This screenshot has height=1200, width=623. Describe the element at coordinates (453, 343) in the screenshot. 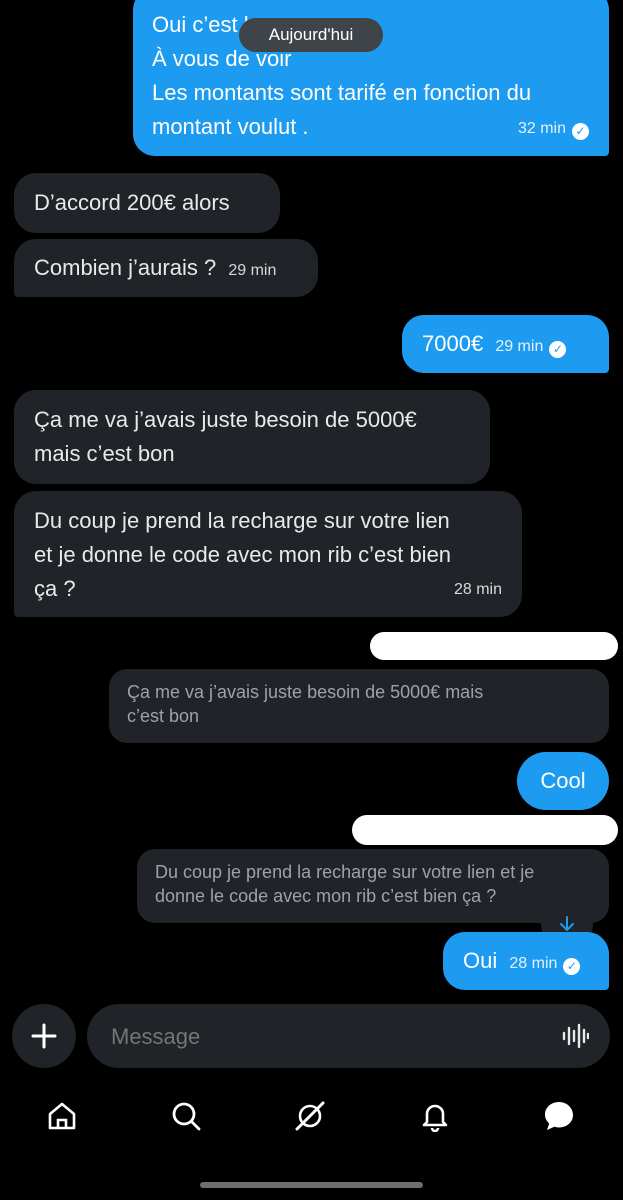

I see `message-text: 7000€` at that location.